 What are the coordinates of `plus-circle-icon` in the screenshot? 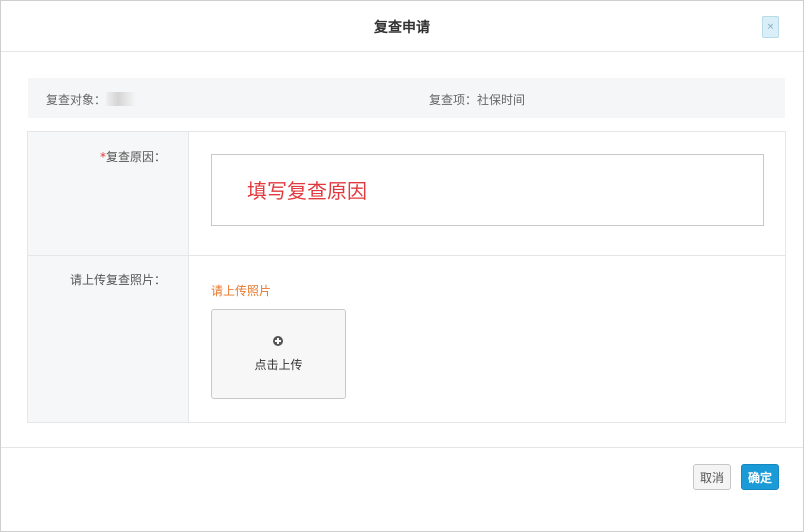 It's located at (278, 341).